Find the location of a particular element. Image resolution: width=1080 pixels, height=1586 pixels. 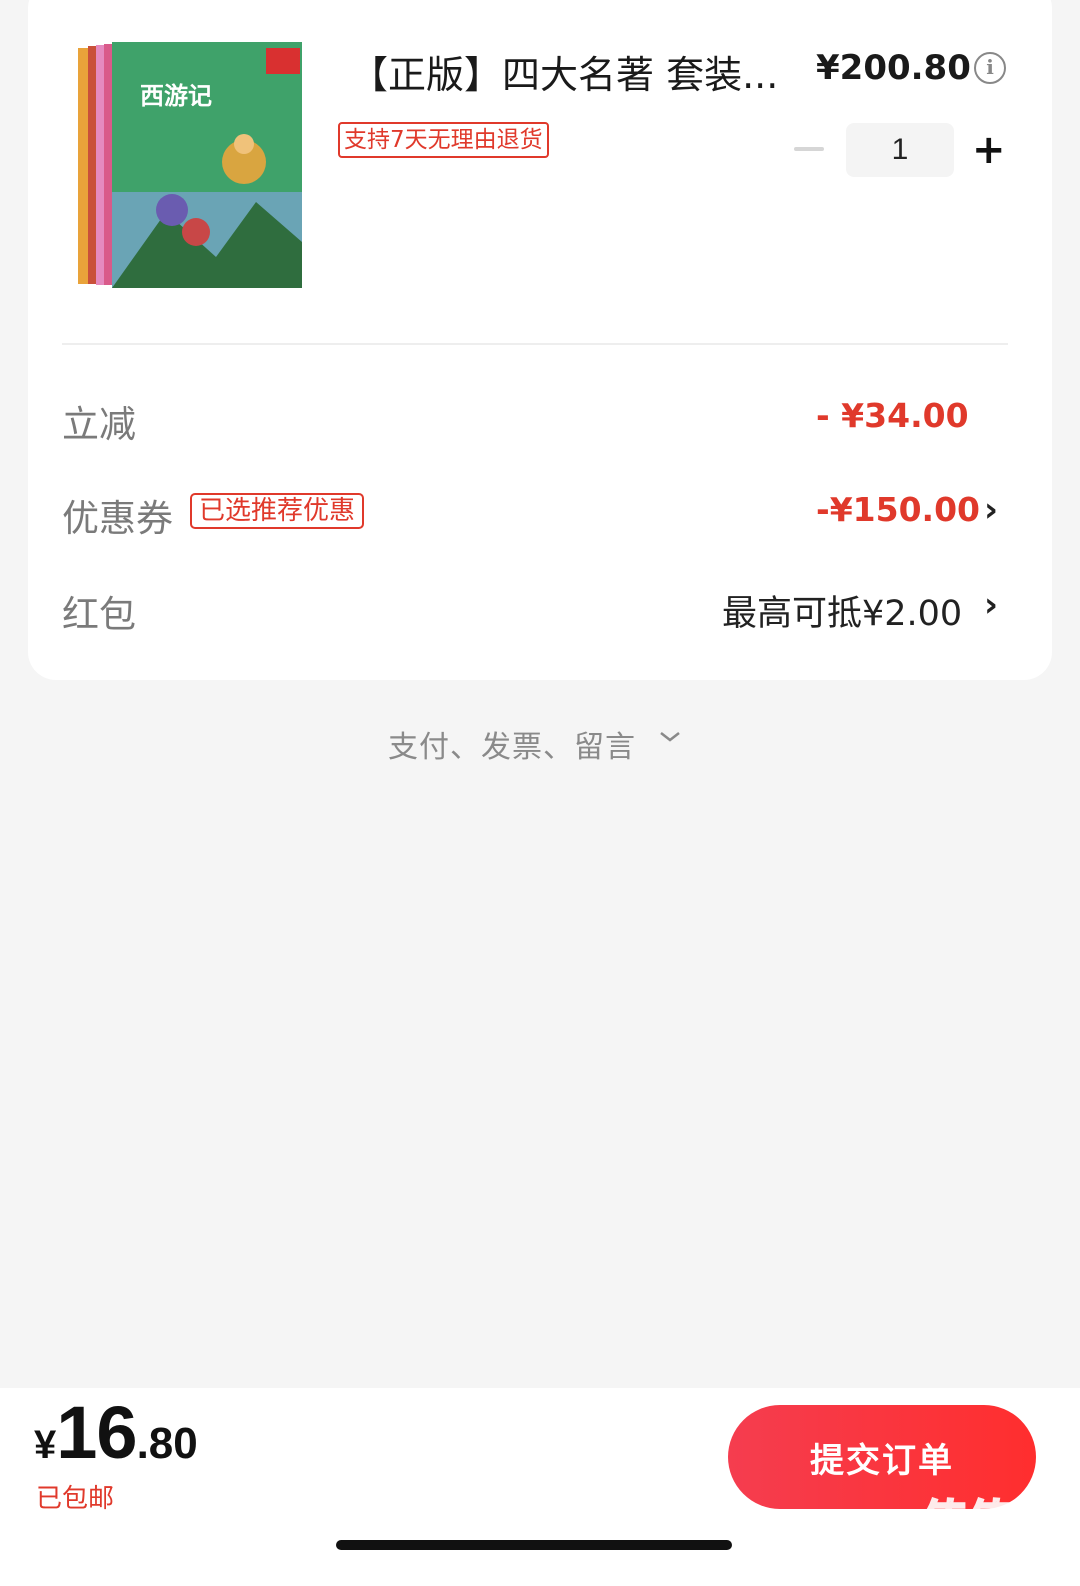

info-icon: i is located at coordinates (990, 68).